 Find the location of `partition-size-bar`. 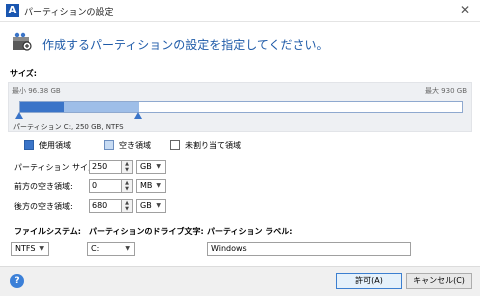

partition-size-bar is located at coordinates (241, 107).